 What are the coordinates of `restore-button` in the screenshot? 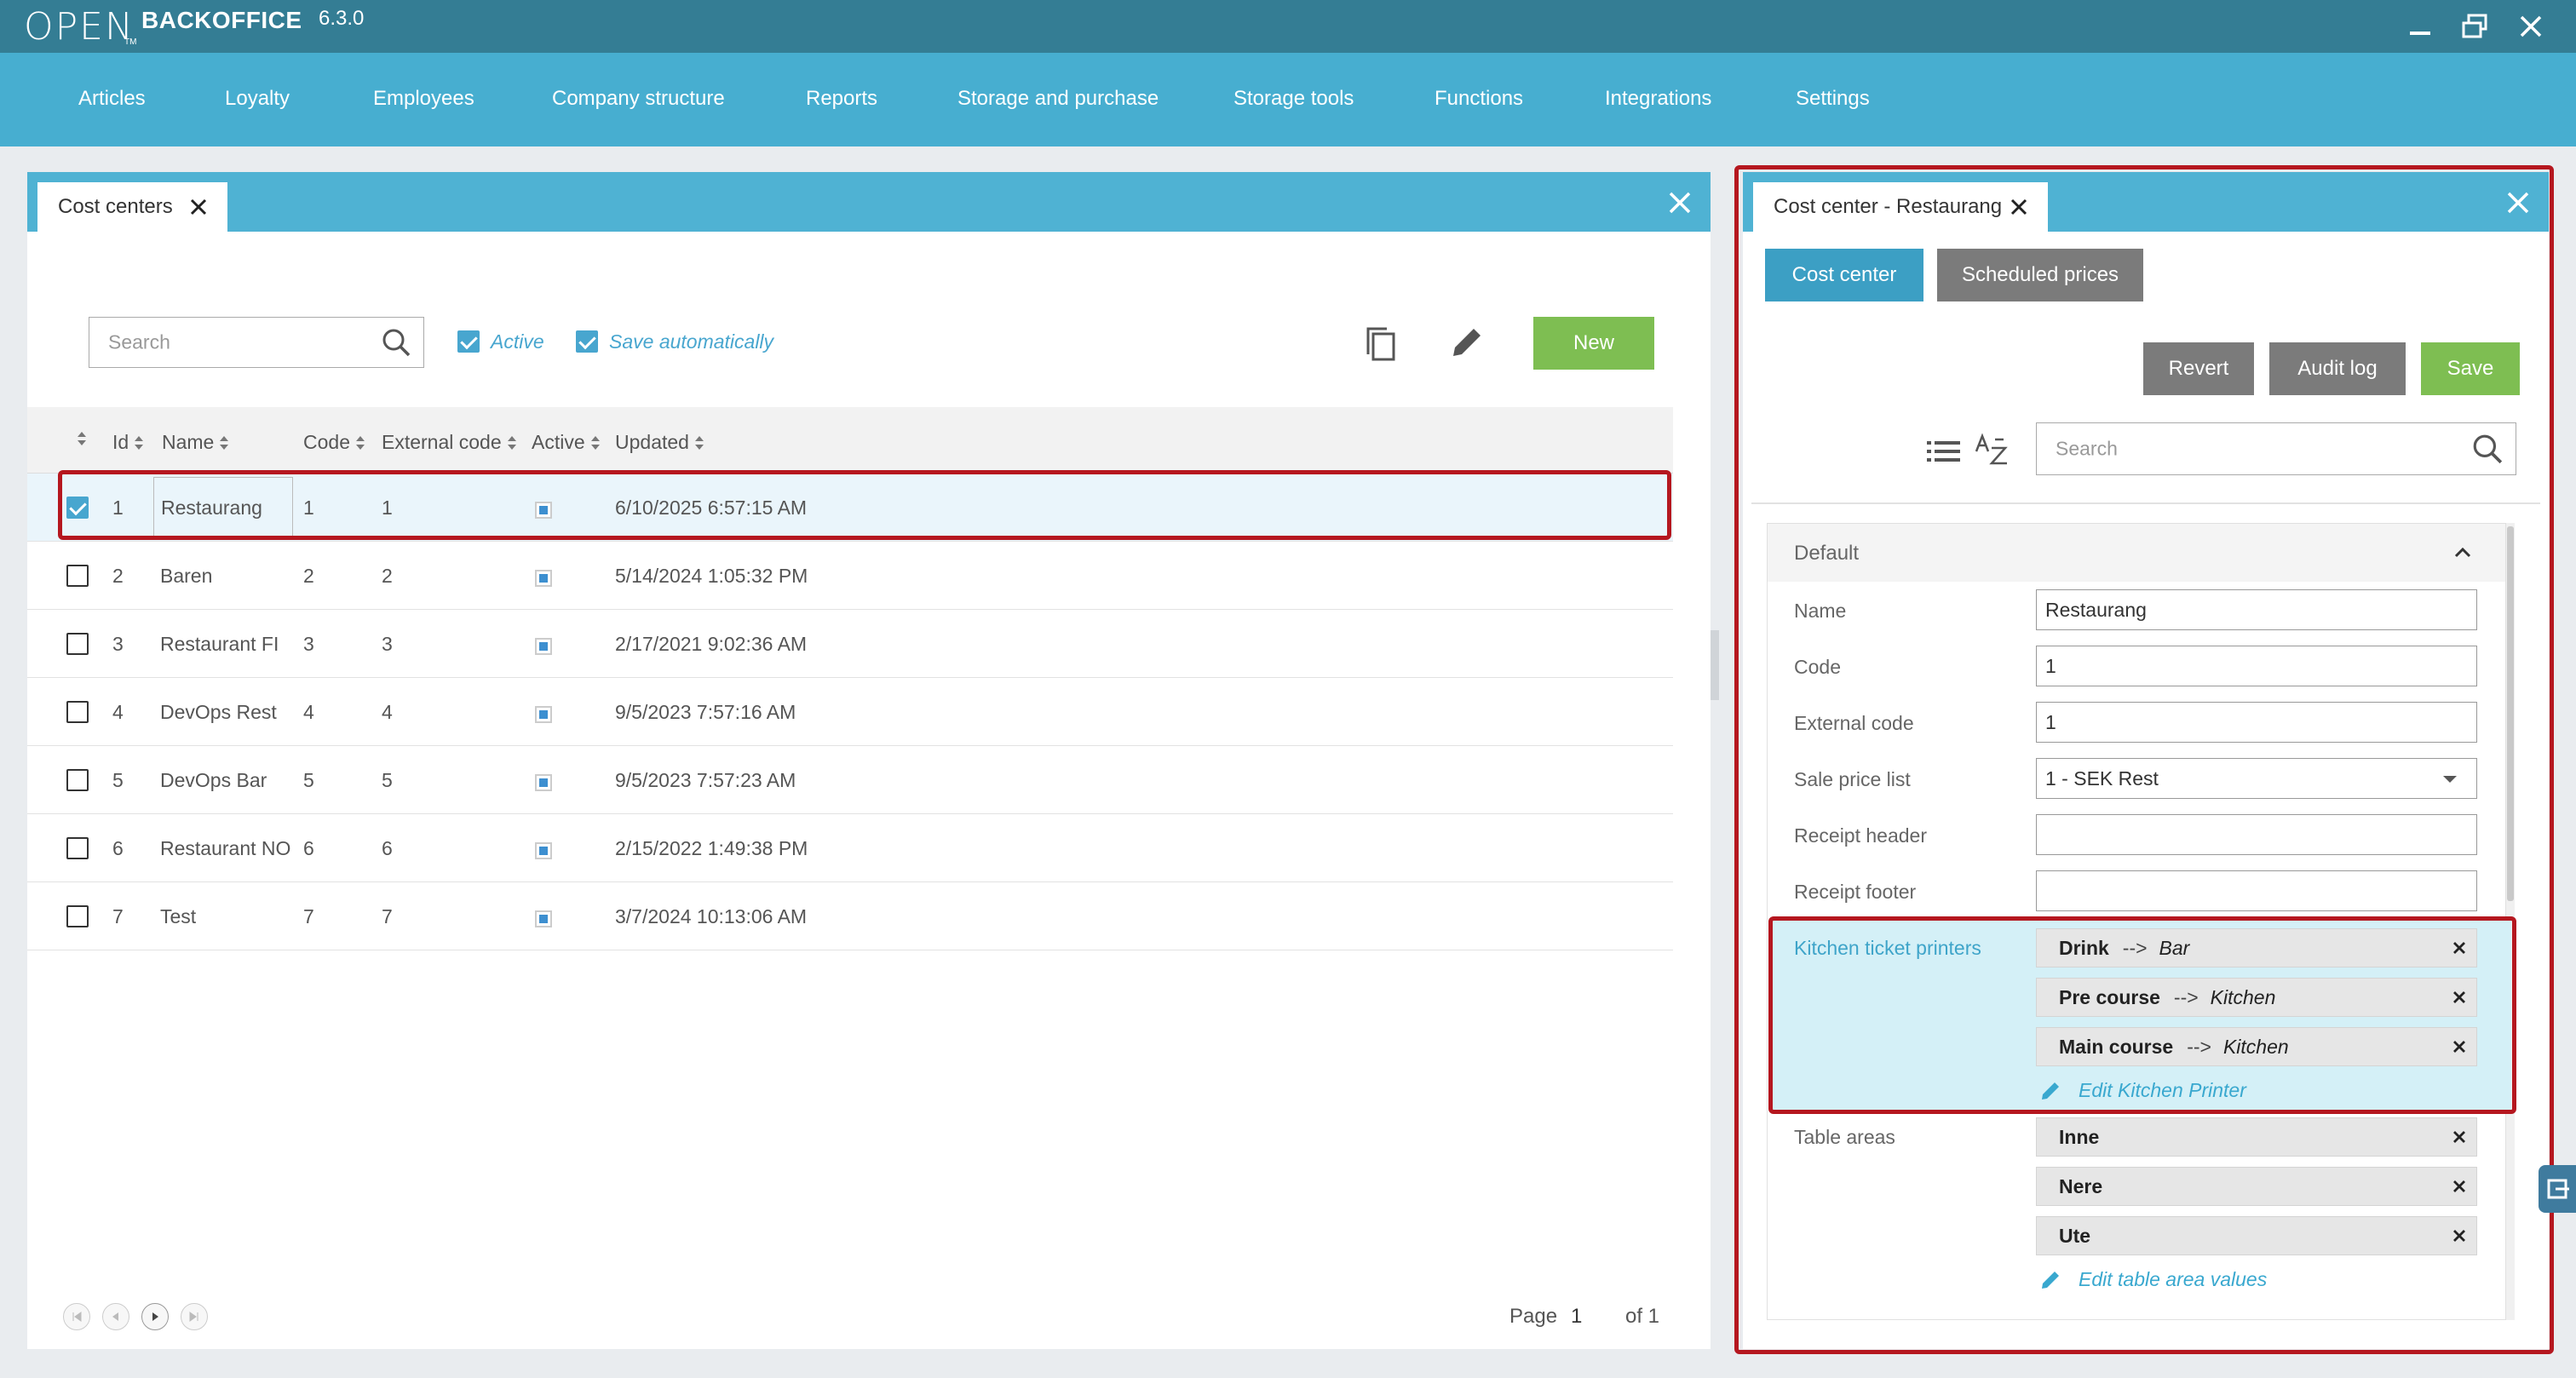 It's located at (2475, 26).